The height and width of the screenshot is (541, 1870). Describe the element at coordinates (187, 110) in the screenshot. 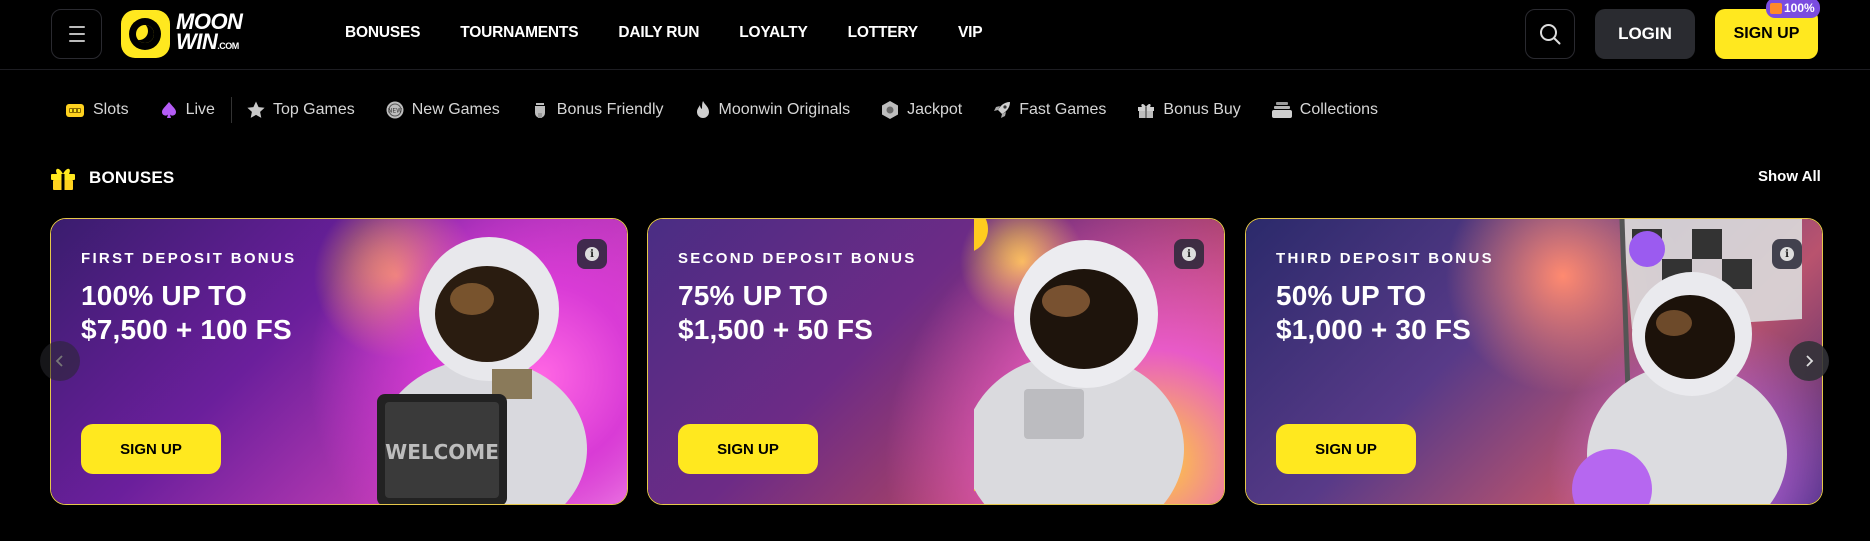

I see `category-live: Live` at that location.